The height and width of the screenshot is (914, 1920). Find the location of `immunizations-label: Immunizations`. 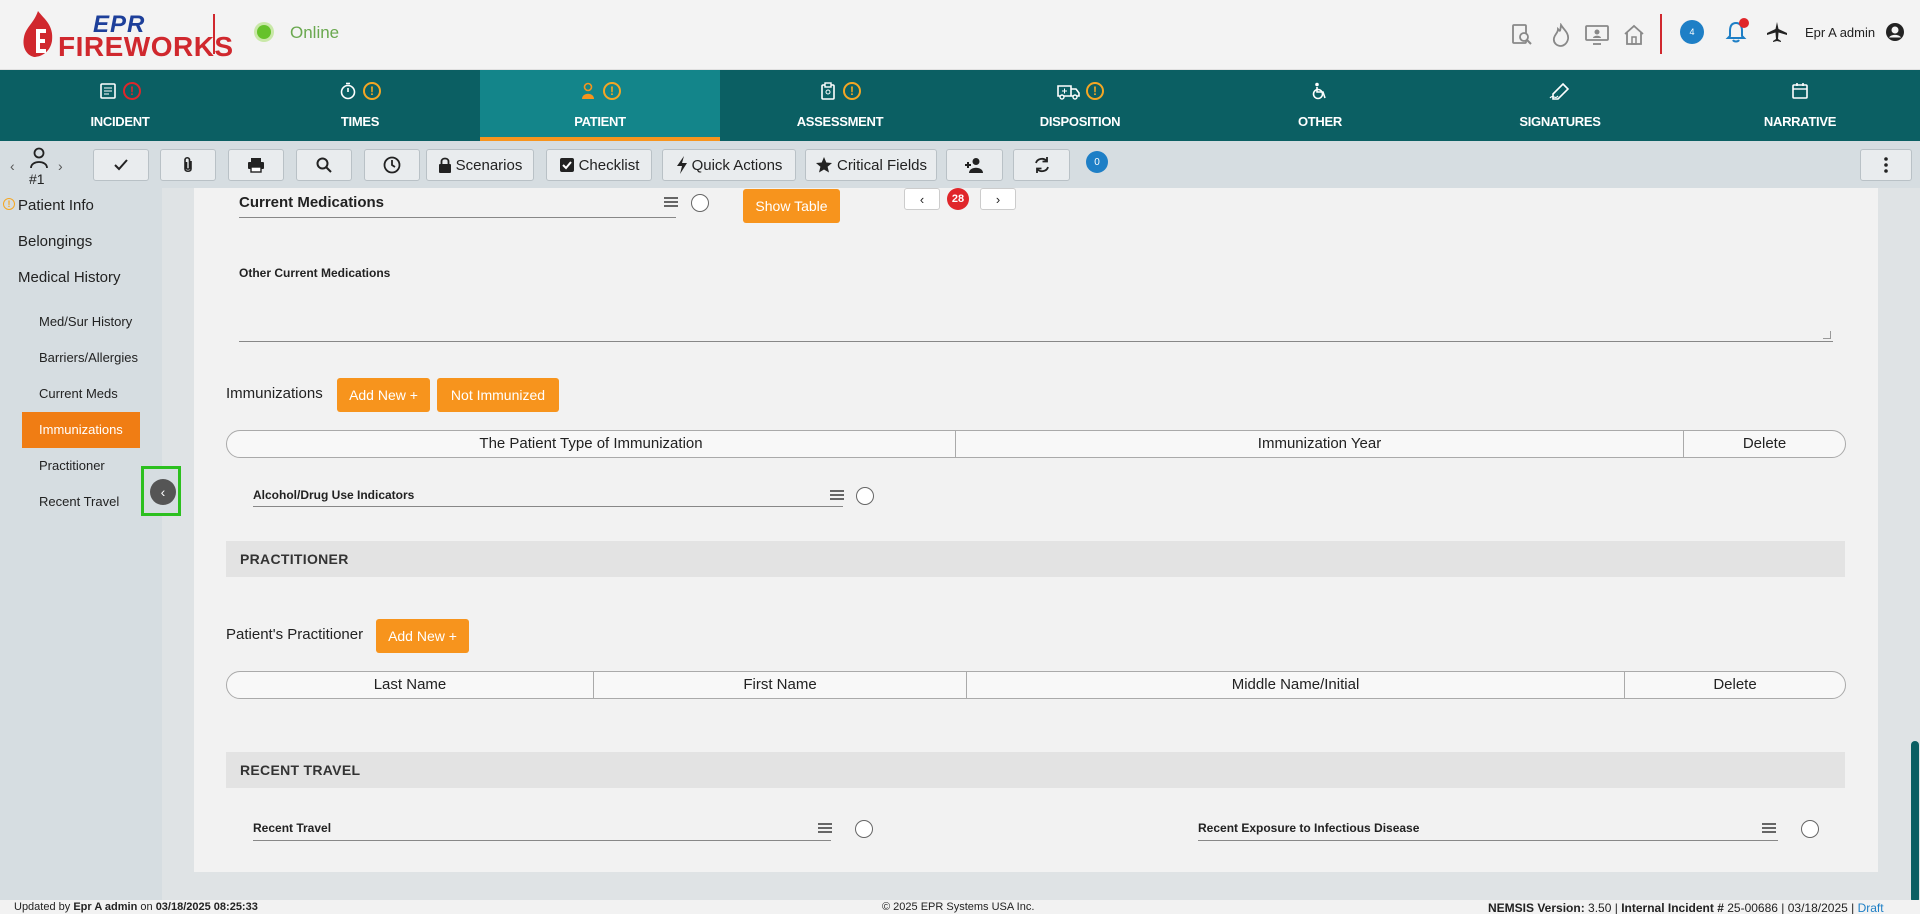

immunizations-label: Immunizations is located at coordinates (274, 393).